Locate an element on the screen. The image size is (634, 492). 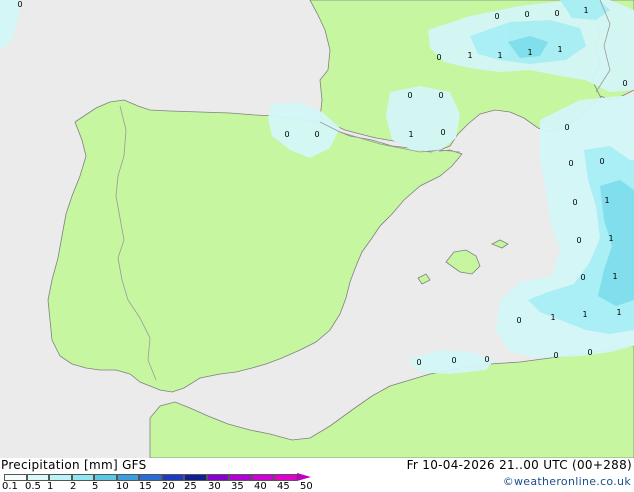
valid-time: Fr 10-04-2026 21..00 UTC (00+288) is located at coordinates (519, 465).